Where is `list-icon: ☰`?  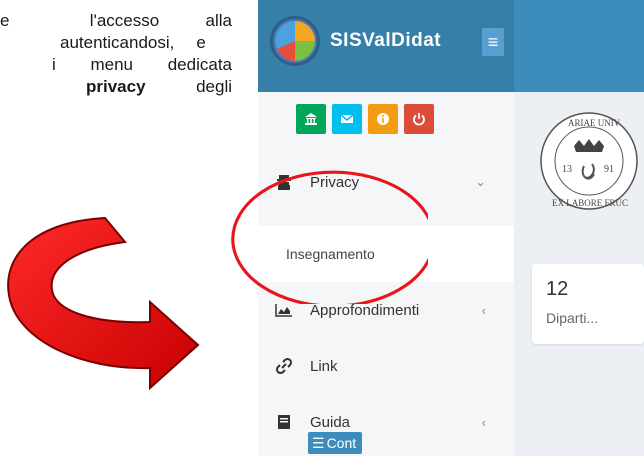 list-icon: ☰ is located at coordinates (318, 442).